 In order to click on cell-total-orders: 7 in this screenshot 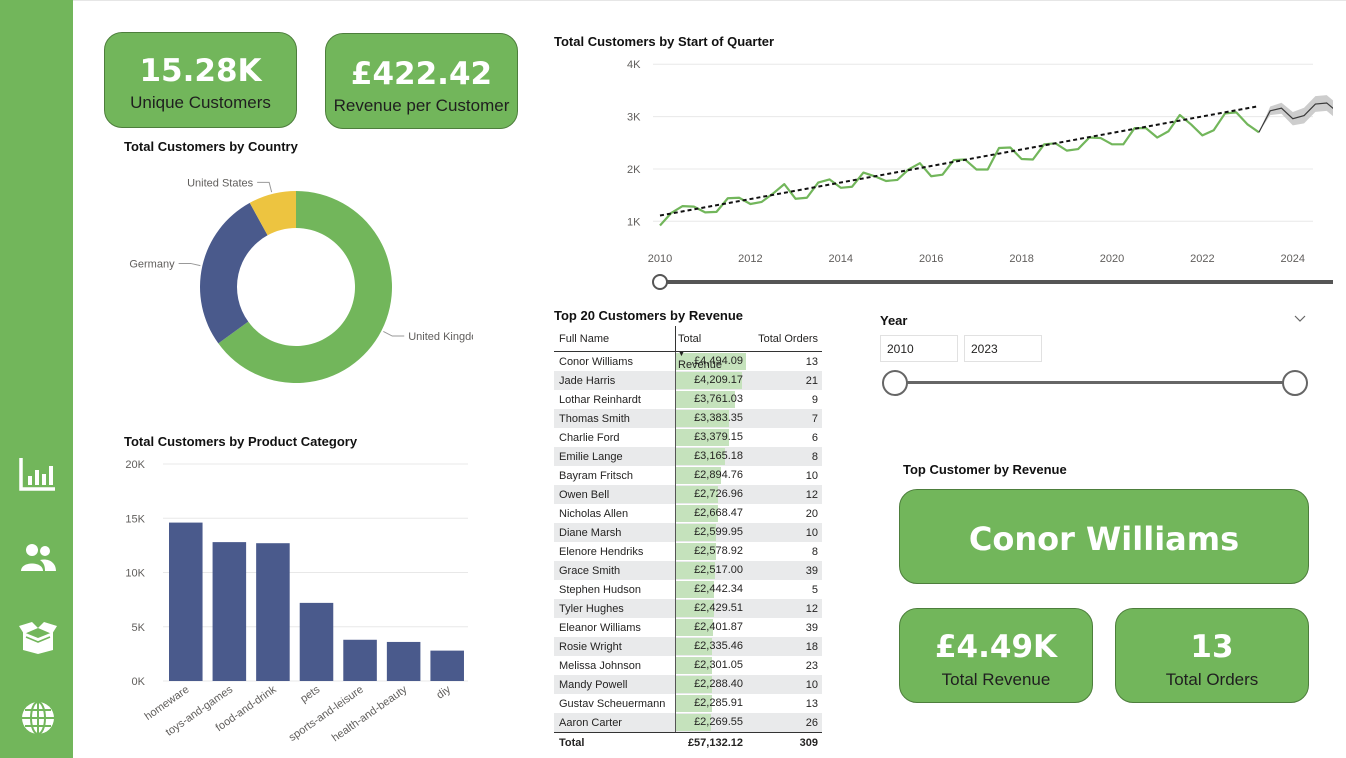, I will do `click(814, 418)`.